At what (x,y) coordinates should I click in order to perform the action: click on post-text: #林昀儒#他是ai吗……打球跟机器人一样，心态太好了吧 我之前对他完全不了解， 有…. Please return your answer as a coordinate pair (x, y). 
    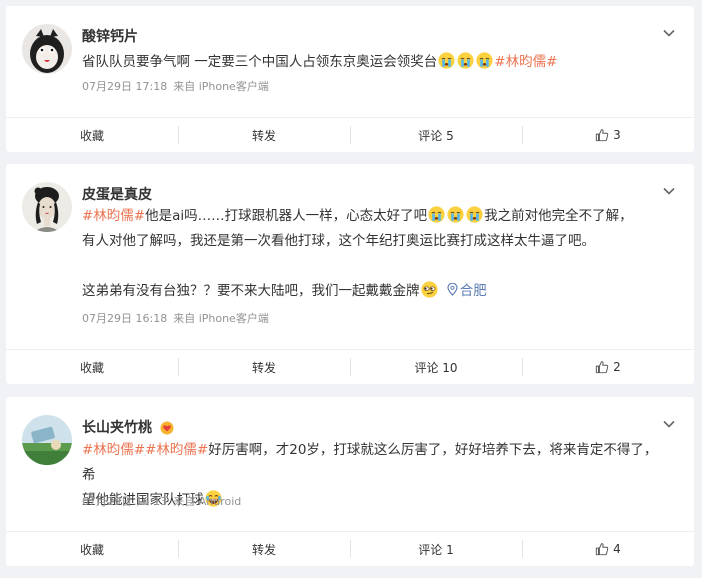
    Looking at the image, I should click on (373, 254).